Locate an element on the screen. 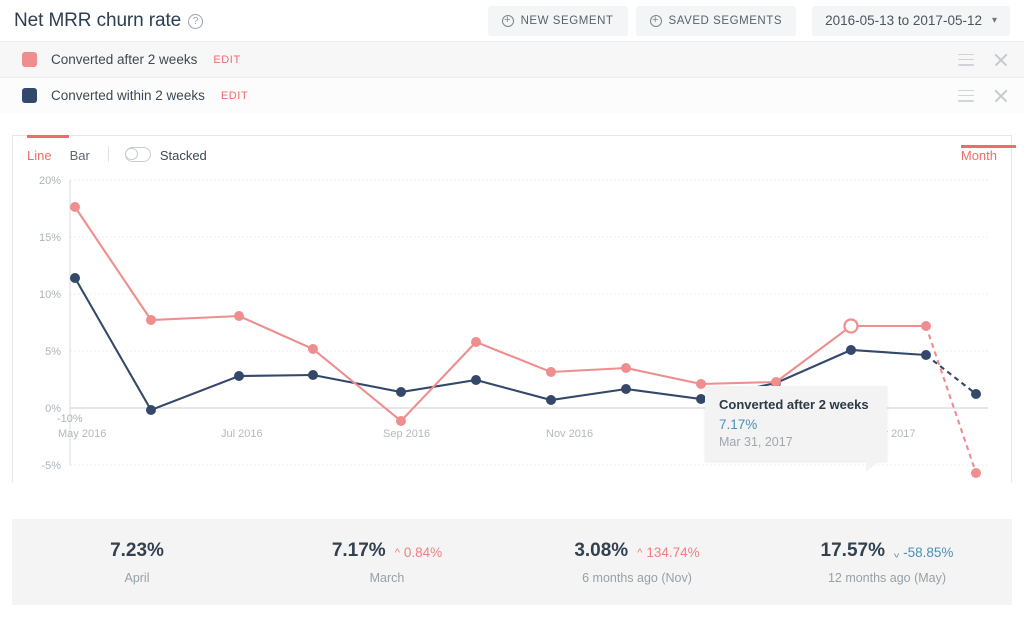  stacked-toggle is located at coordinates (137, 154).